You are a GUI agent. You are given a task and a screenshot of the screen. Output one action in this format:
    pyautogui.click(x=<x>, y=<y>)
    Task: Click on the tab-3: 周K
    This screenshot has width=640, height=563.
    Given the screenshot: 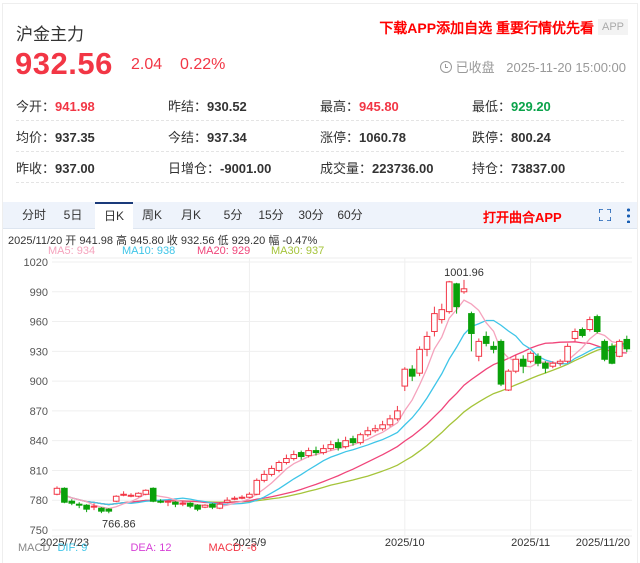 What is the action you would take?
    pyautogui.click(x=152, y=215)
    